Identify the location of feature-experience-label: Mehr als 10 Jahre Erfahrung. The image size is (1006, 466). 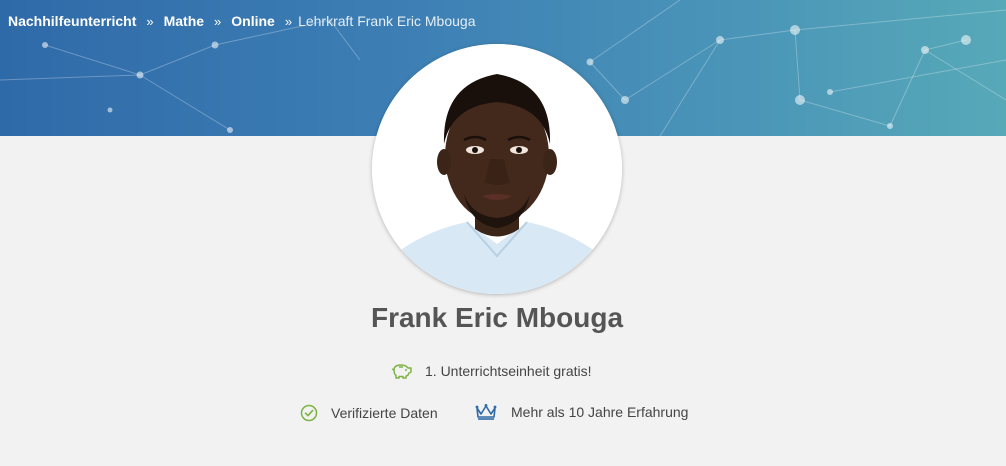
(600, 412).